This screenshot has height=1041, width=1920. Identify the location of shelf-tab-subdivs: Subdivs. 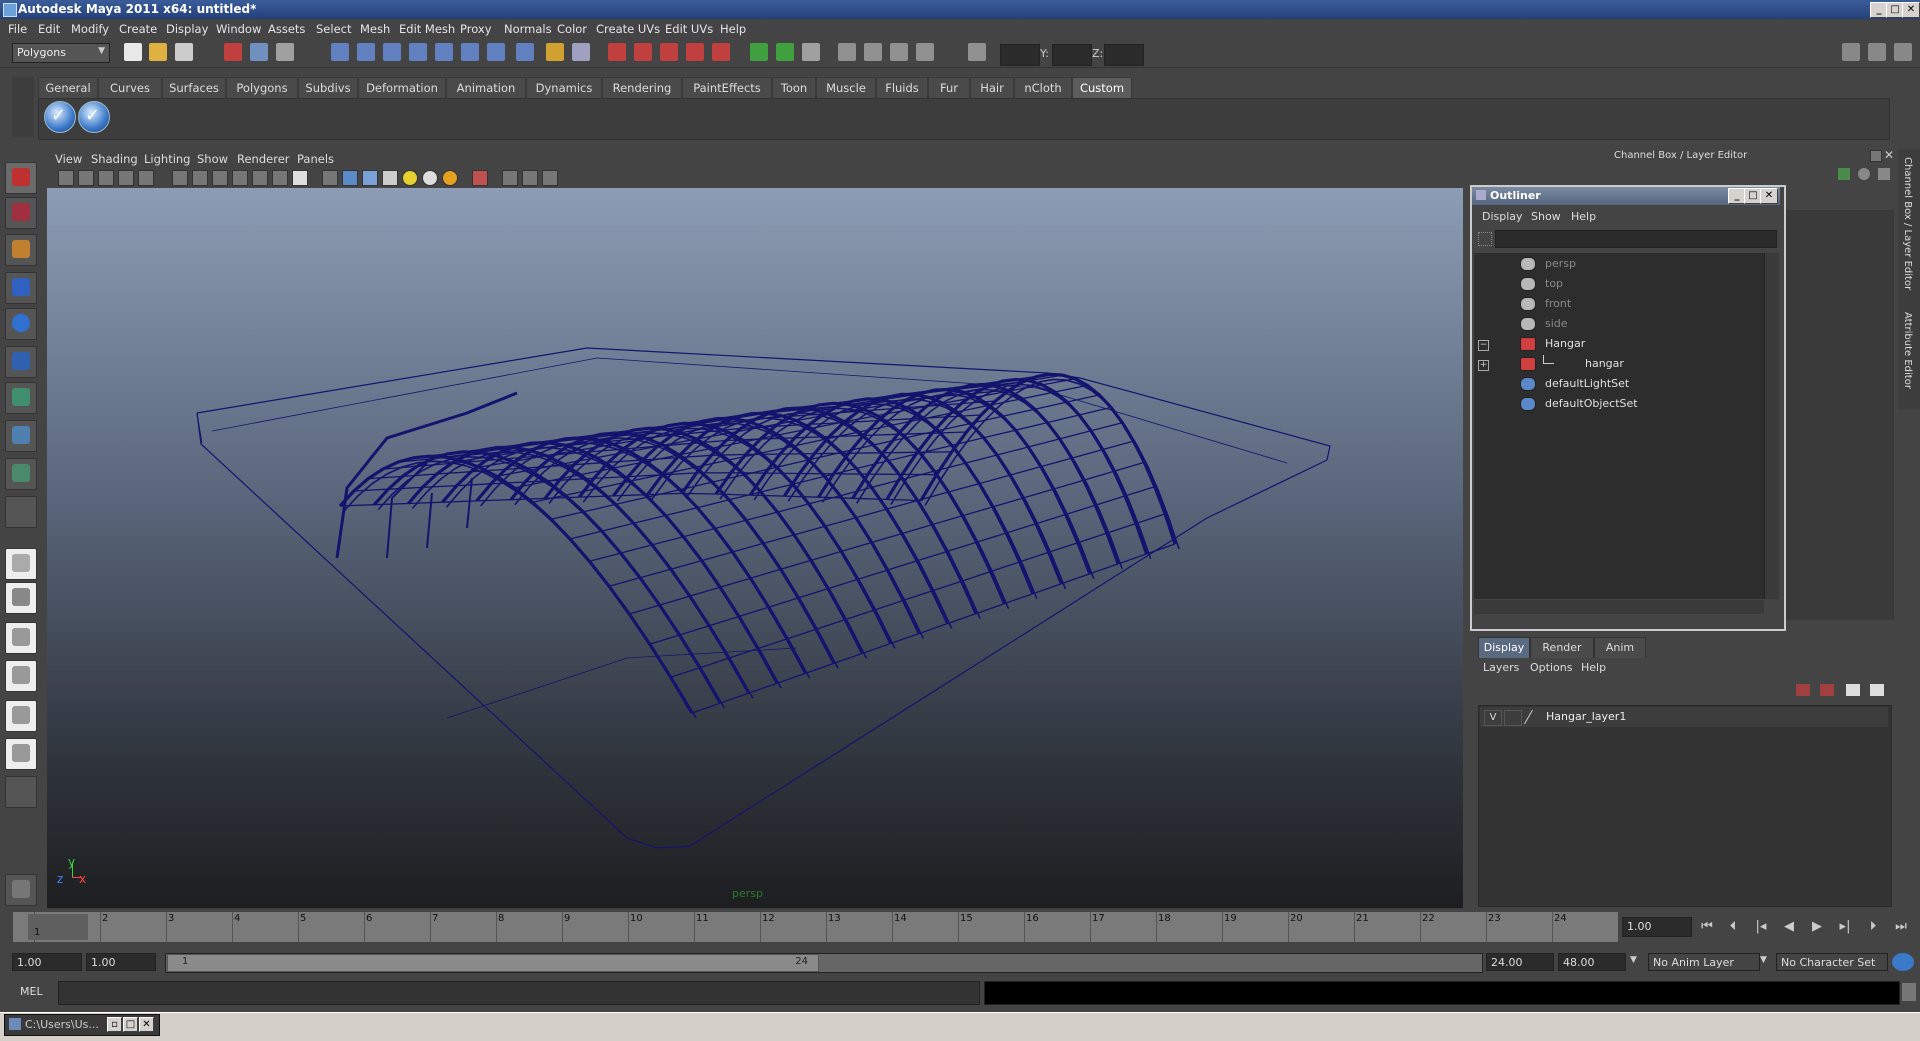
(328, 87).